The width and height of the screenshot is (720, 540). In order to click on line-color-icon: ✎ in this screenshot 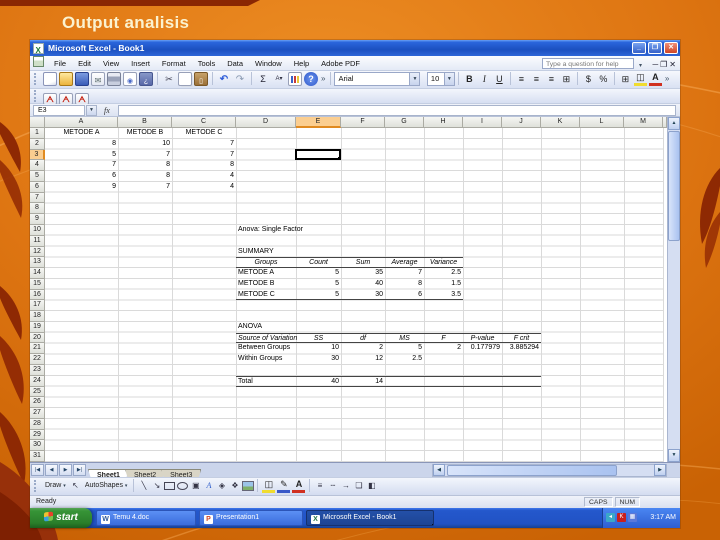, I will do `click(284, 486)`.